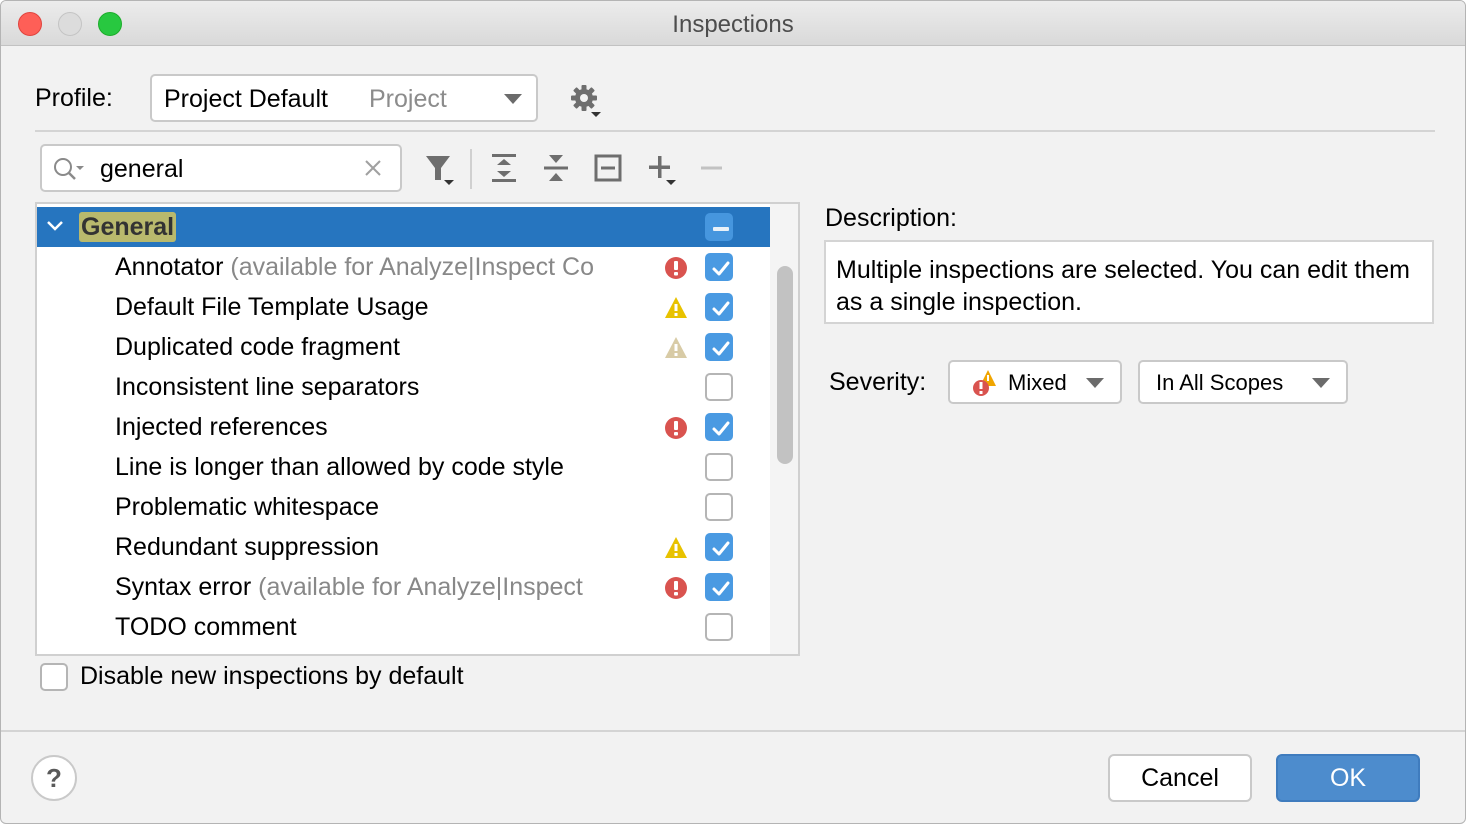 Image resolution: width=1466 pixels, height=824 pixels. I want to click on severity-value: Mixed, so click(1037, 382).